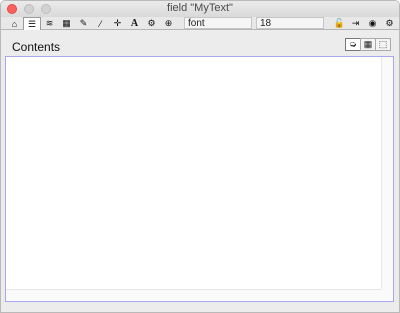  I want to click on horizontal-scrollbar, so click(194, 295).